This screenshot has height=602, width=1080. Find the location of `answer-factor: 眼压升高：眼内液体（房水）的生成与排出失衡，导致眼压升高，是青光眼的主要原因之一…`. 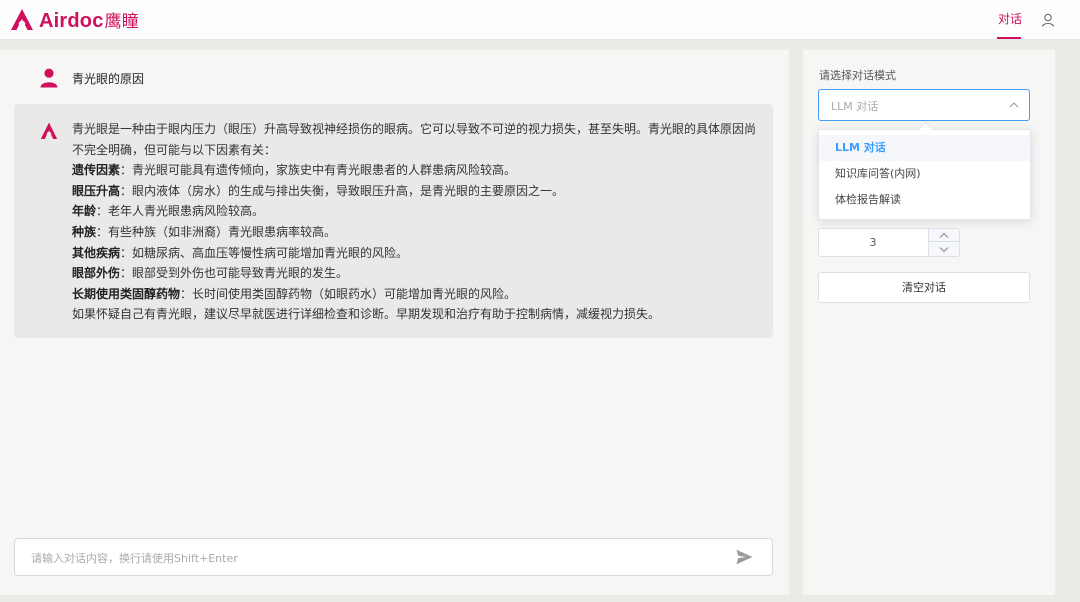

answer-factor: 眼压升高：眼内液体（房水）的生成与排出失衡，导致眼压升高，是青光眼的主要原因之一… is located at coordinates (417, 191).